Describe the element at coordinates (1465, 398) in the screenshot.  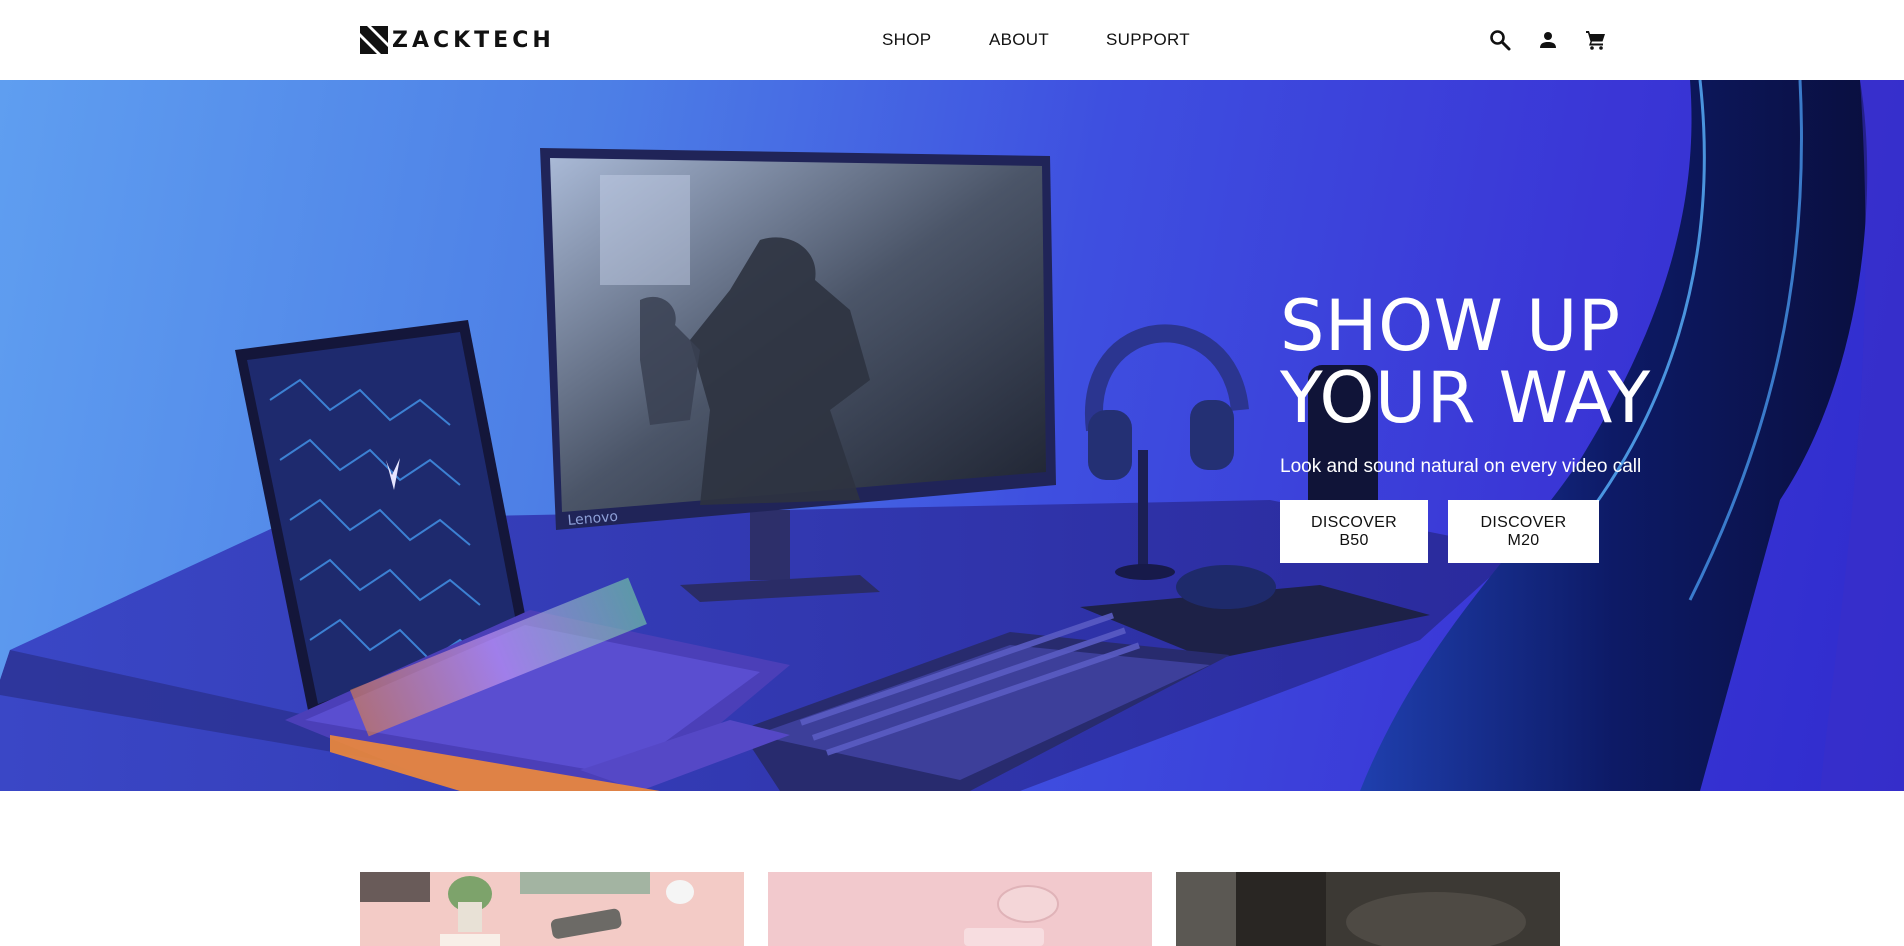
I see `hero-title-line-2: YOUR WAY` at that location.